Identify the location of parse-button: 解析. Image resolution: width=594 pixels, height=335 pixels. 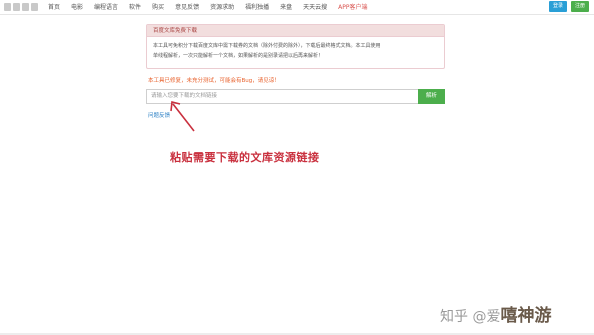
(431, 96).